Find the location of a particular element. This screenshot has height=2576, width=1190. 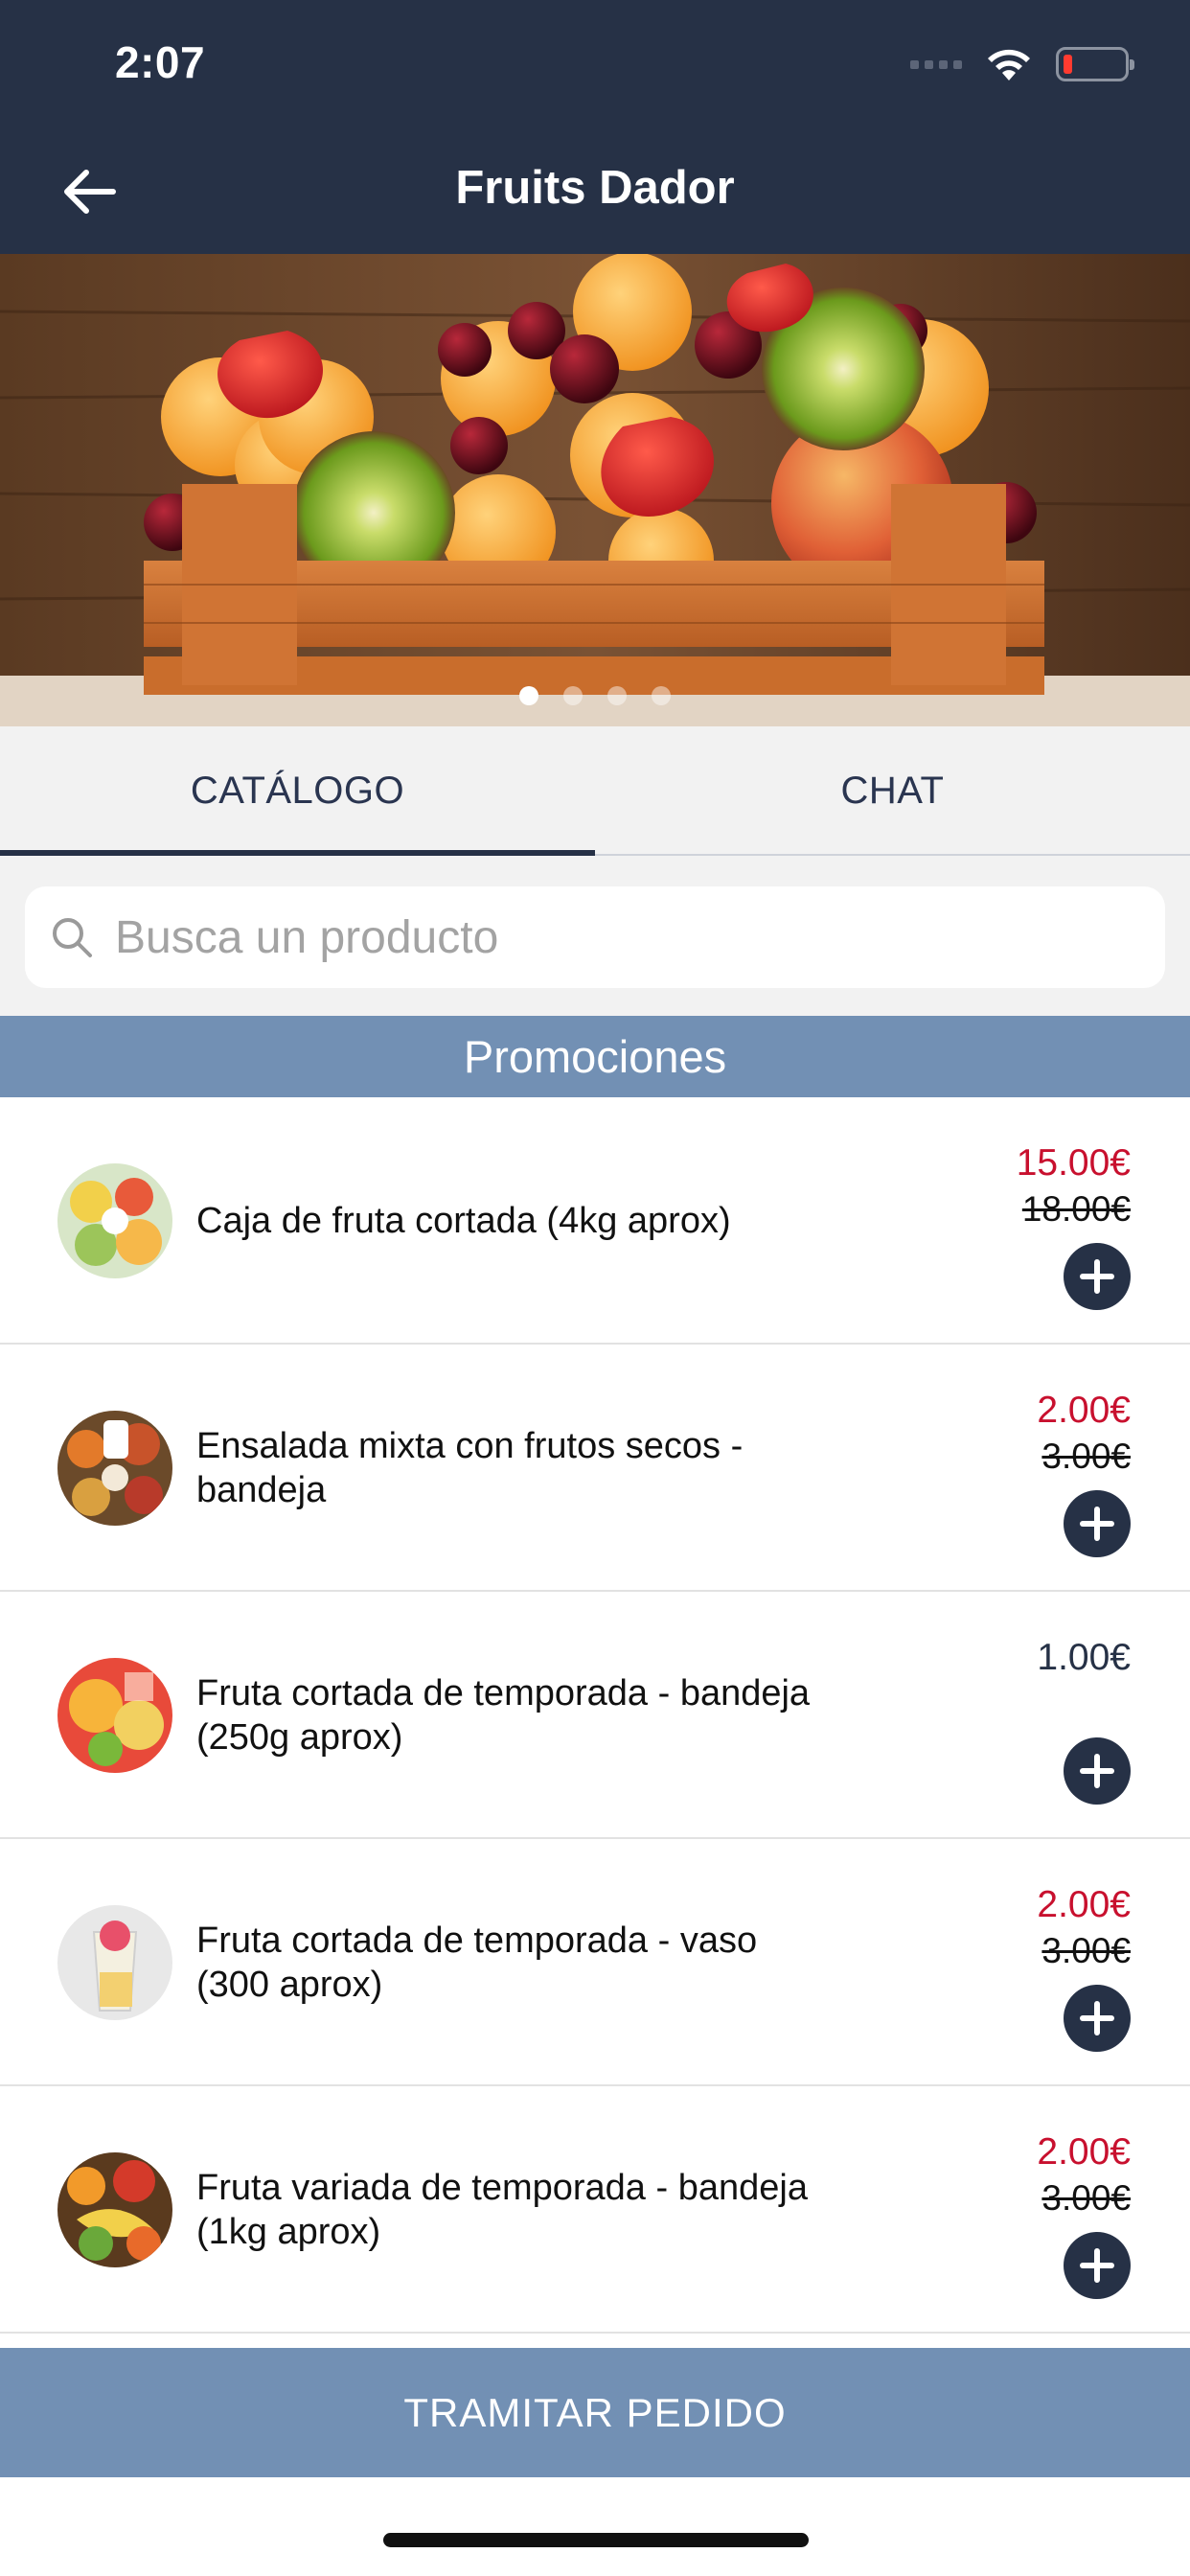

status-time: 2:07 is located at coordinates (160, 62).